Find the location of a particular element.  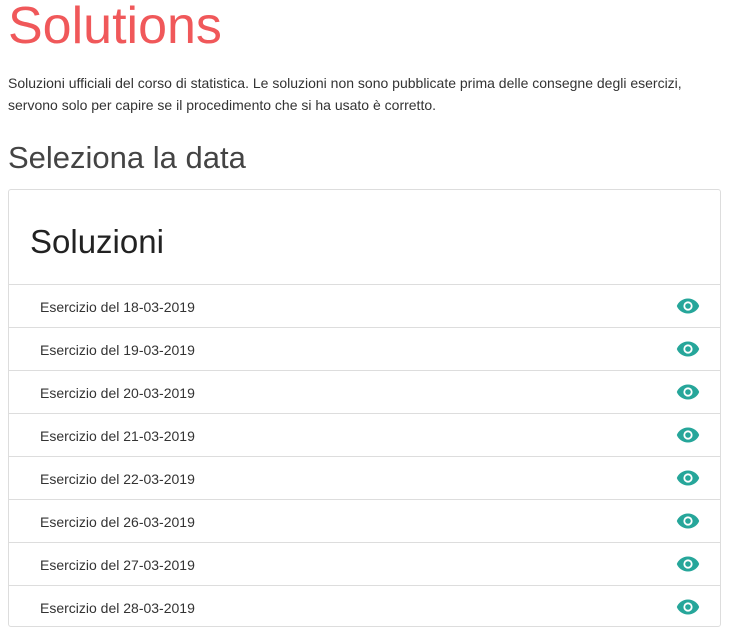

page-title: Solutions is located at coordinates (115, 27).